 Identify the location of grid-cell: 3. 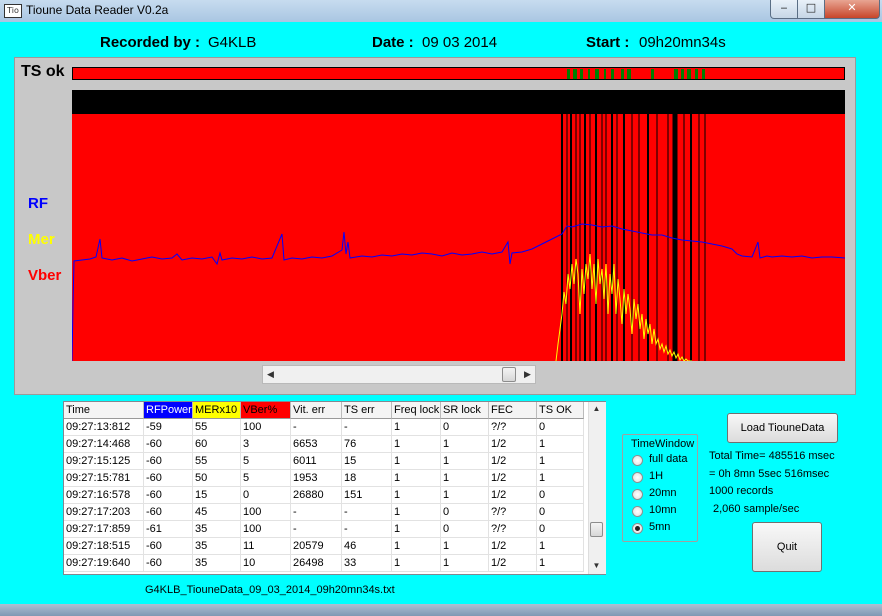
(266, 444).